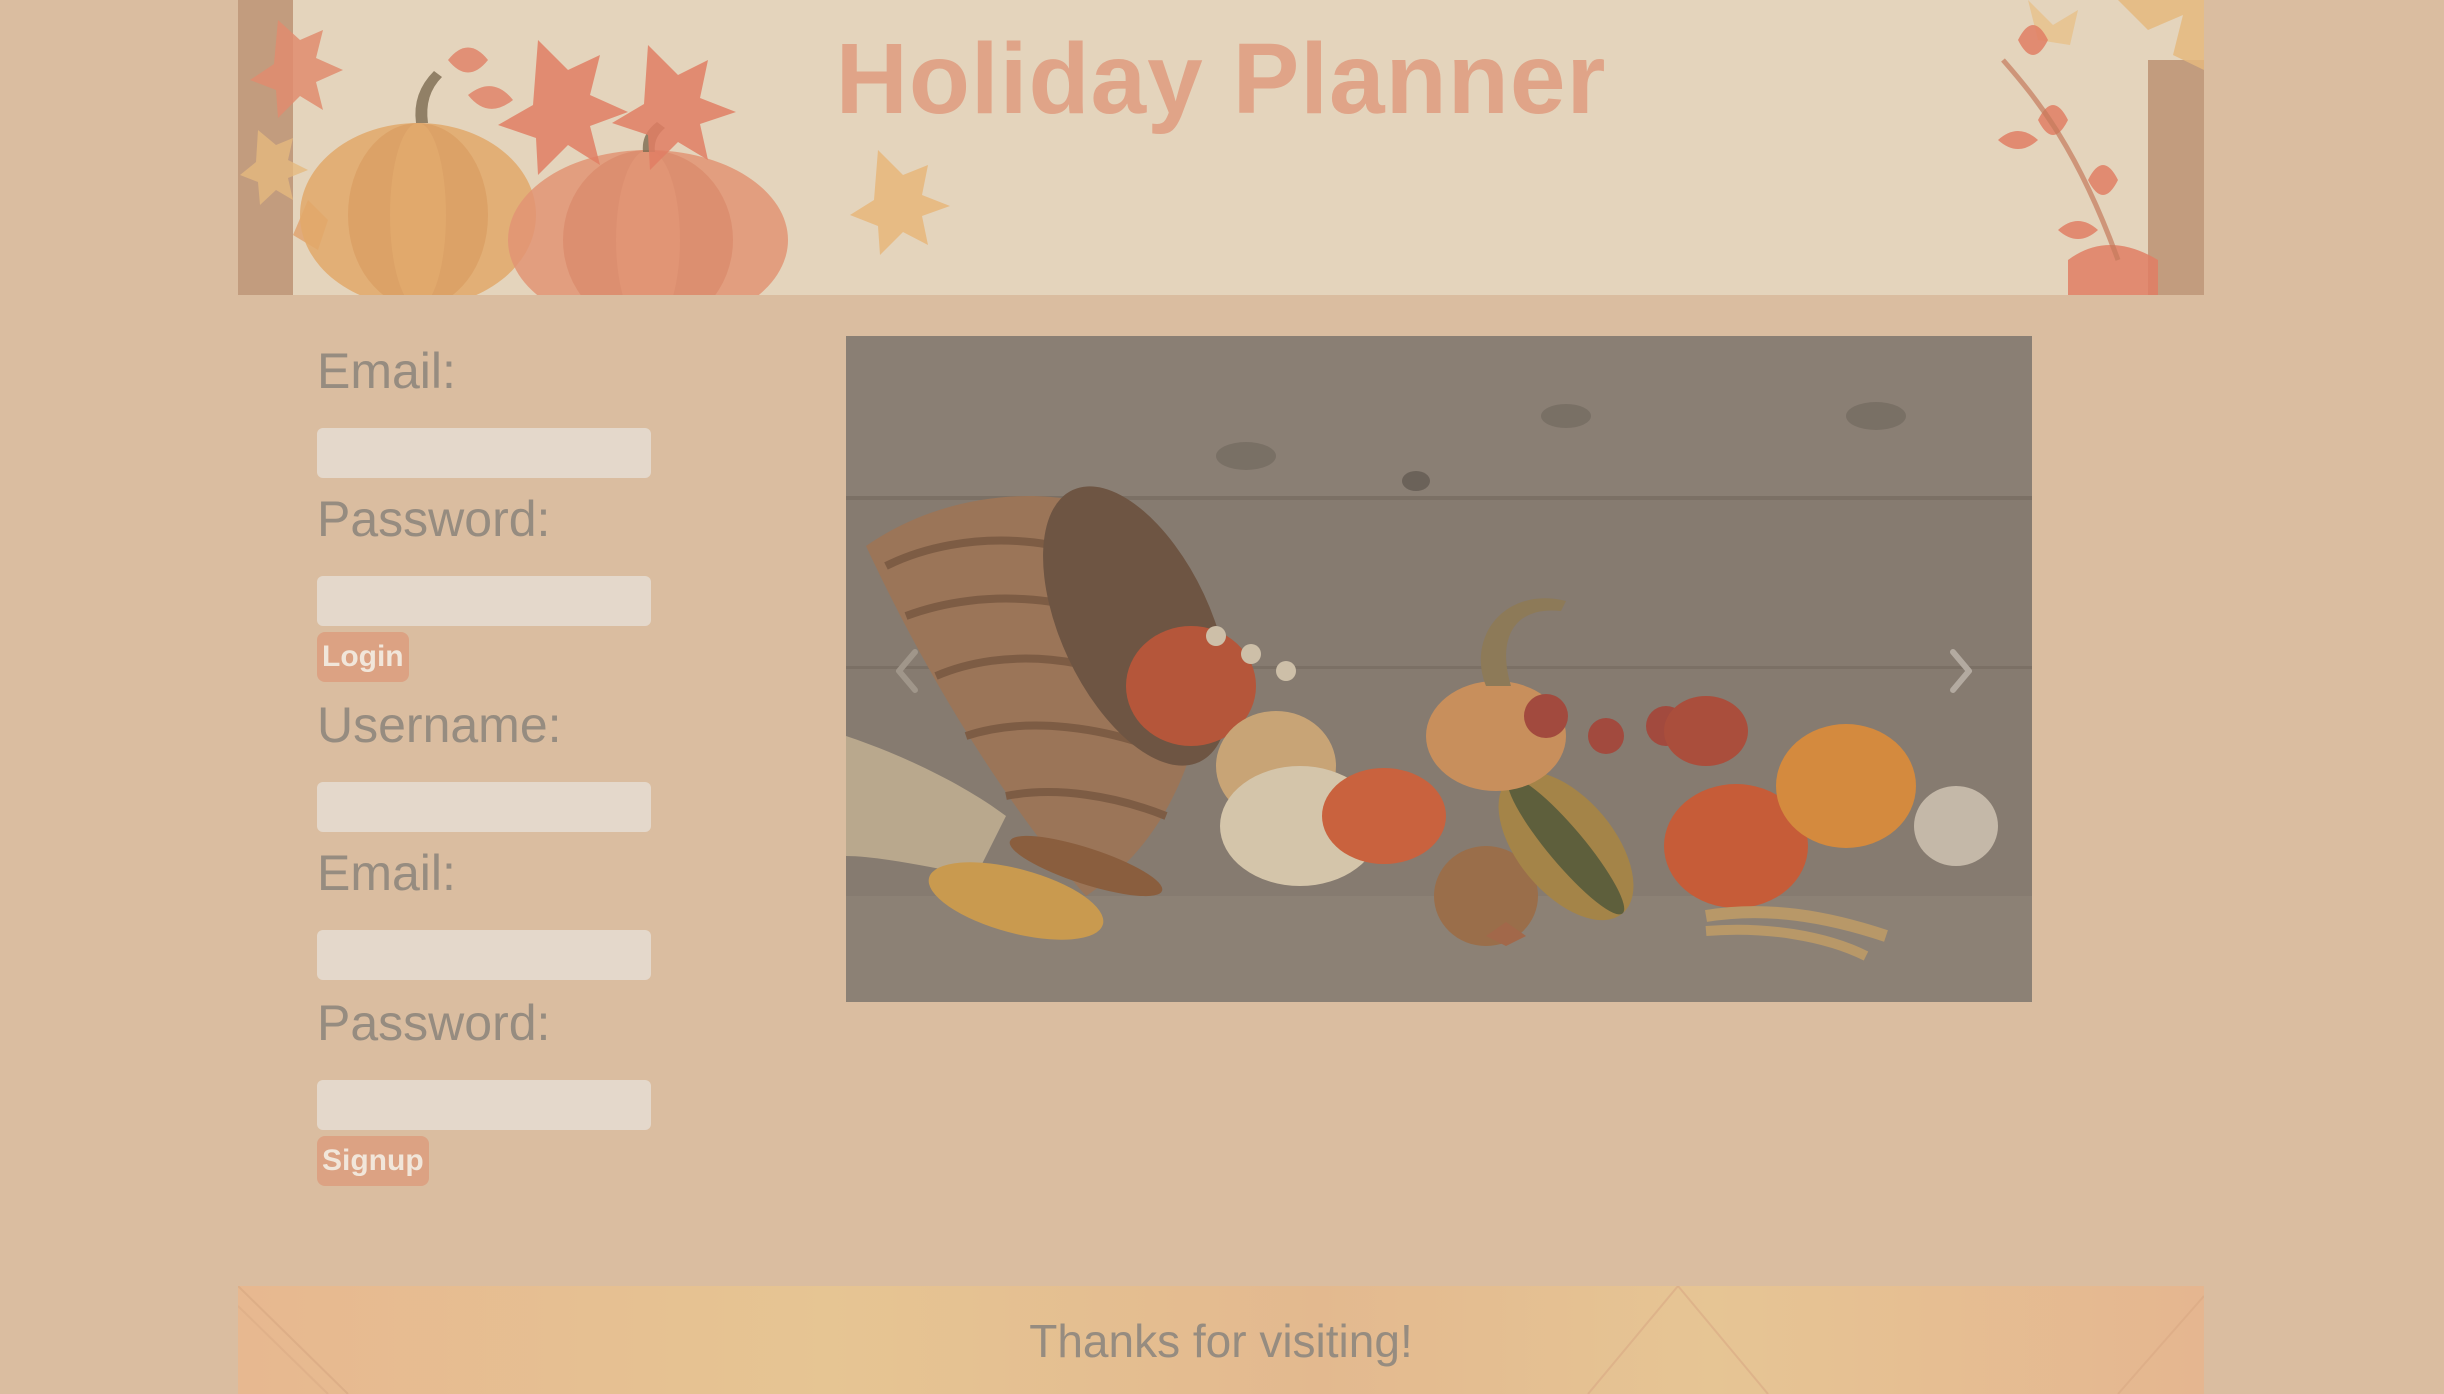 The height and width of the screenshot is (1394, 2444). I want to click on signup-username-label: Username:, so click(439, 725).